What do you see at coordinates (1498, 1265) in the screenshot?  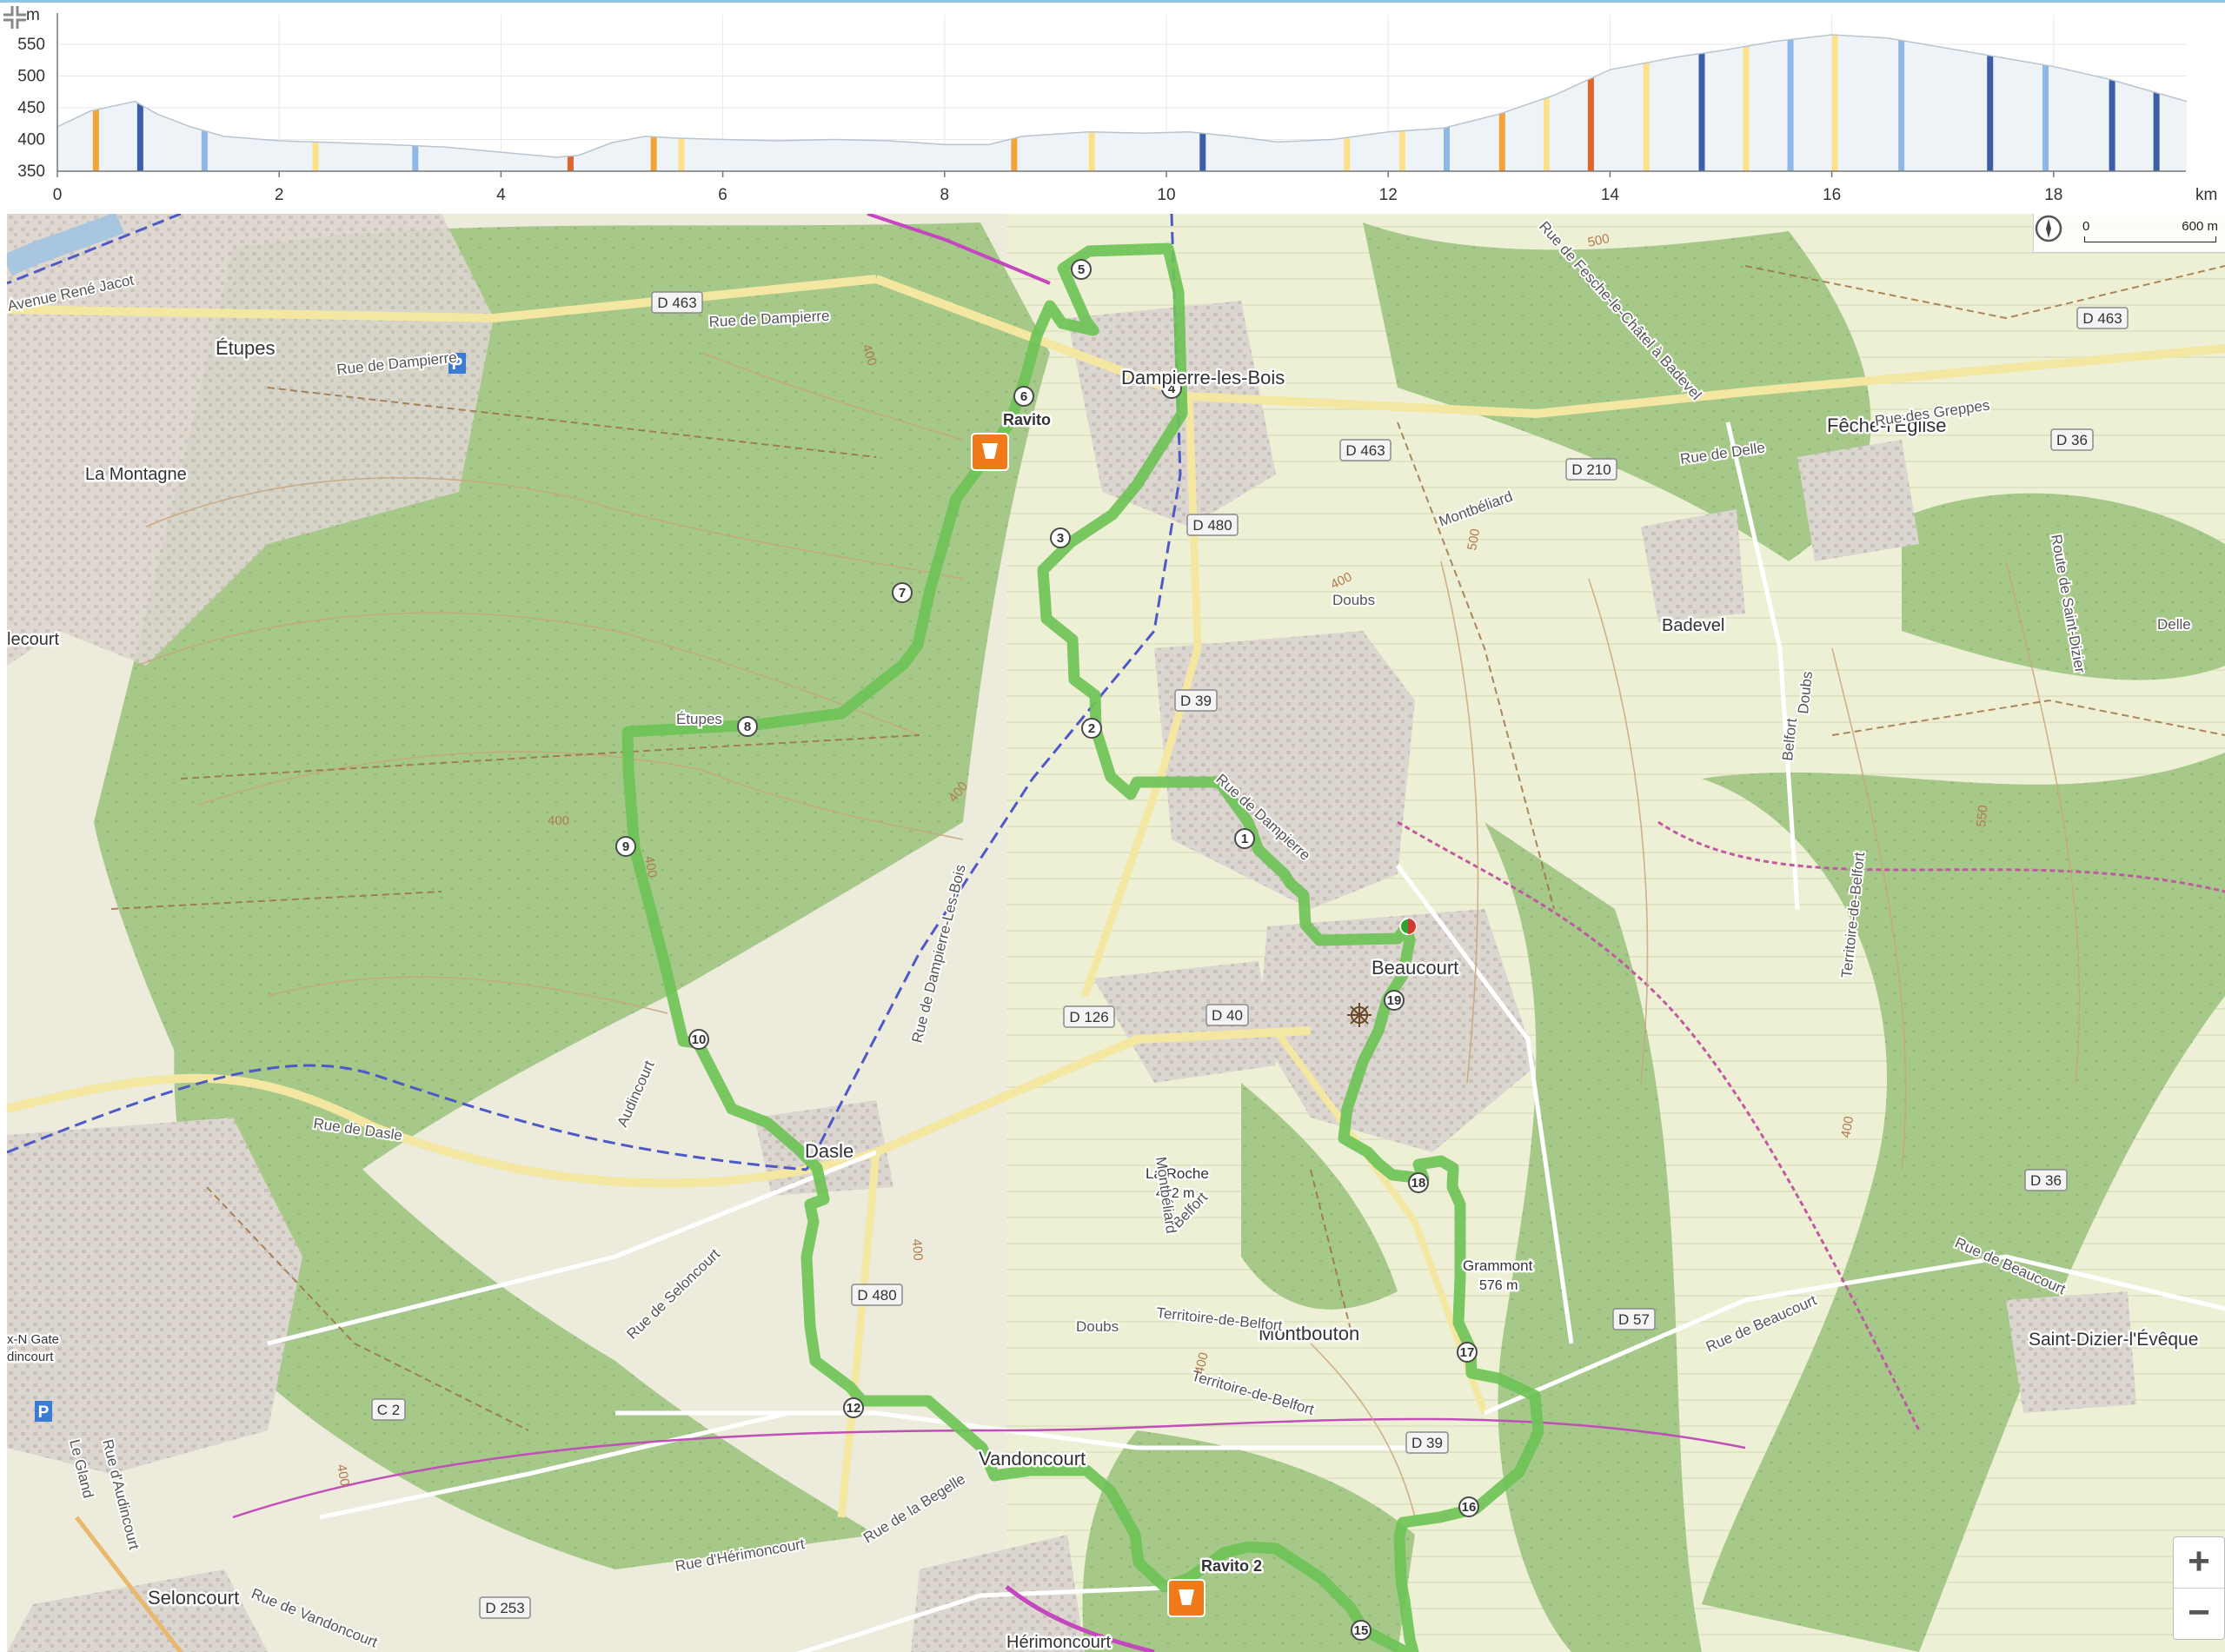 I see `place-label: Grammont` at bounding box center [1498, 1265].